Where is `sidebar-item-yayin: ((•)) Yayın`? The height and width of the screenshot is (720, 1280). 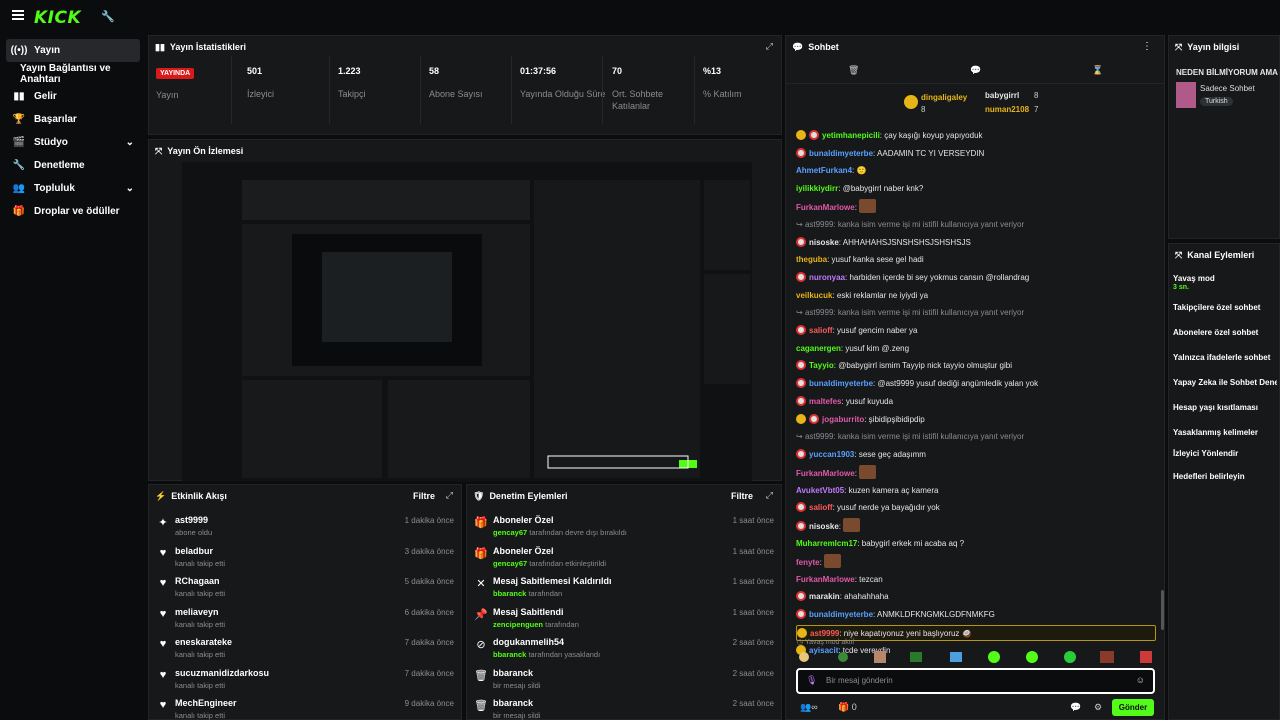 sidebar-item-yayin: ((•)) Yayın is located at coordinates (73, 50).